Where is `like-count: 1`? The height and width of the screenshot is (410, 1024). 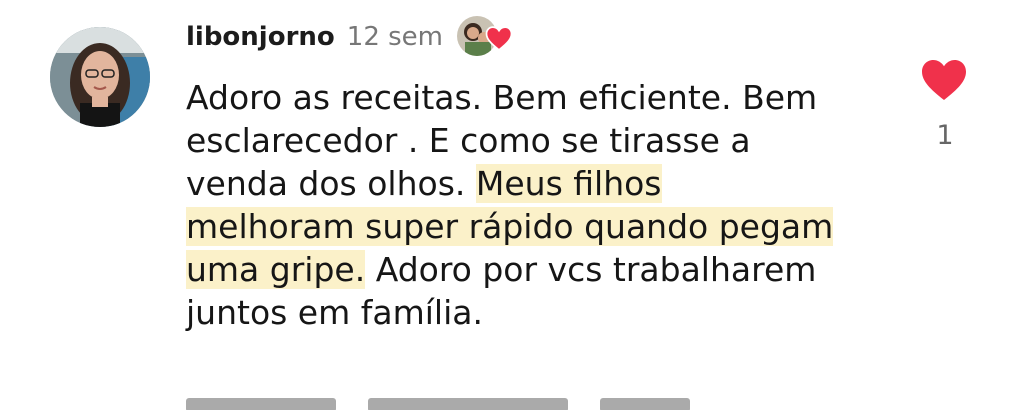 like-count: 1 is located at coordinates (945, 135).